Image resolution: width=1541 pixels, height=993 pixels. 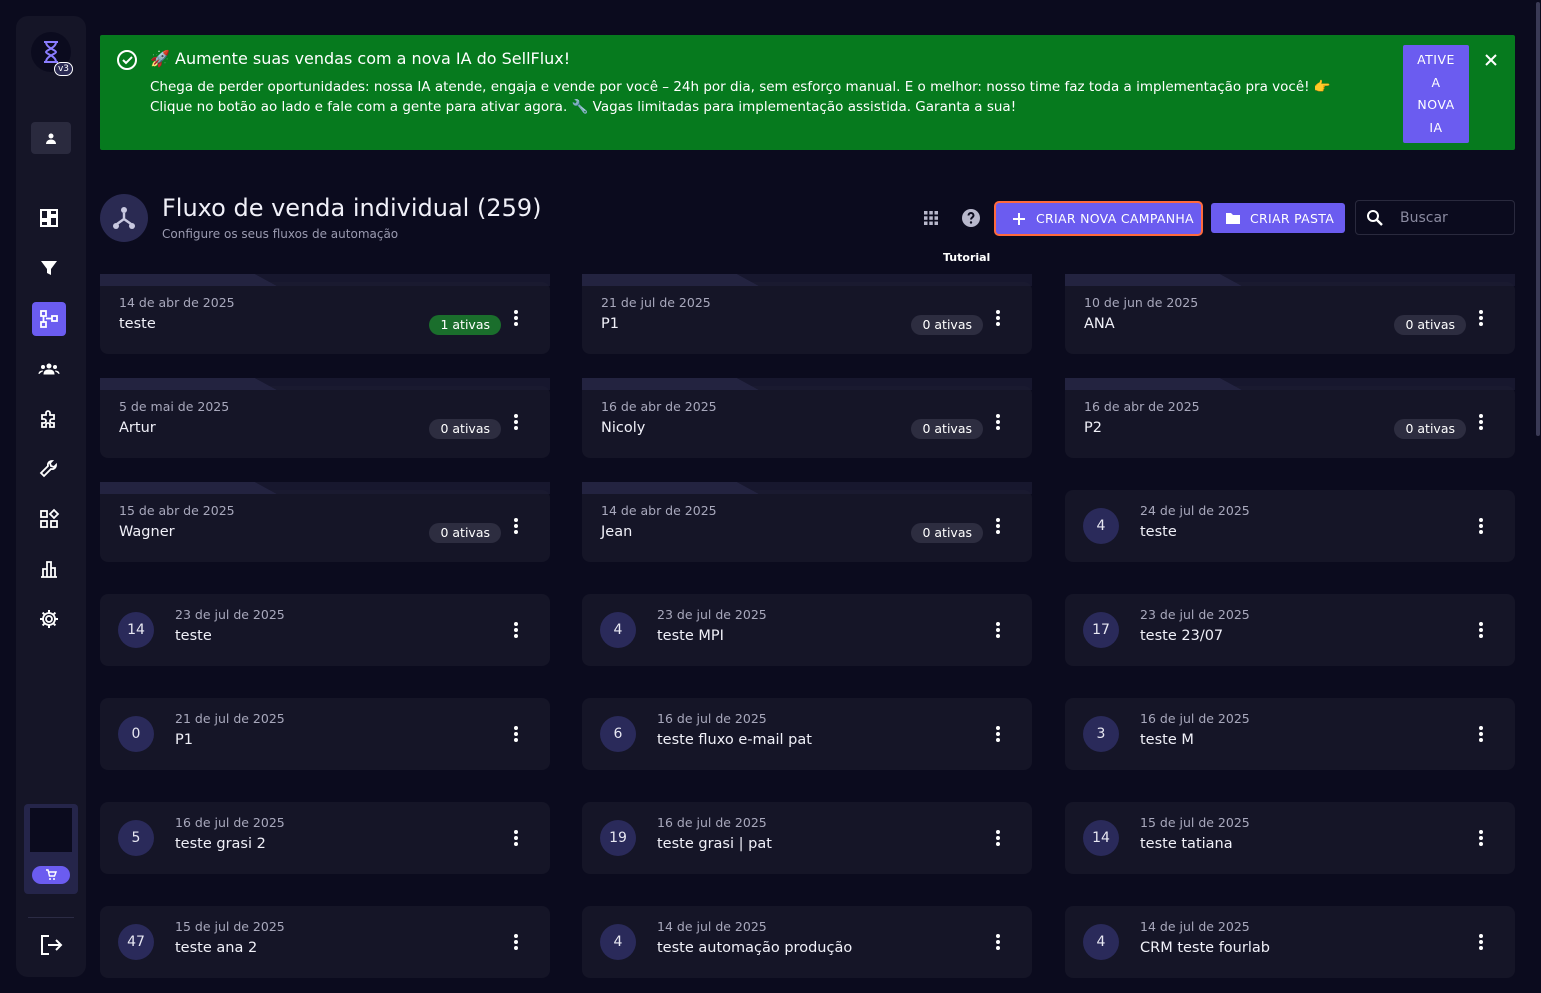 What do you see at coordinates (1233, 218) in the screenshot?
I see `folder-icon` at bounding box center [1233, 218].